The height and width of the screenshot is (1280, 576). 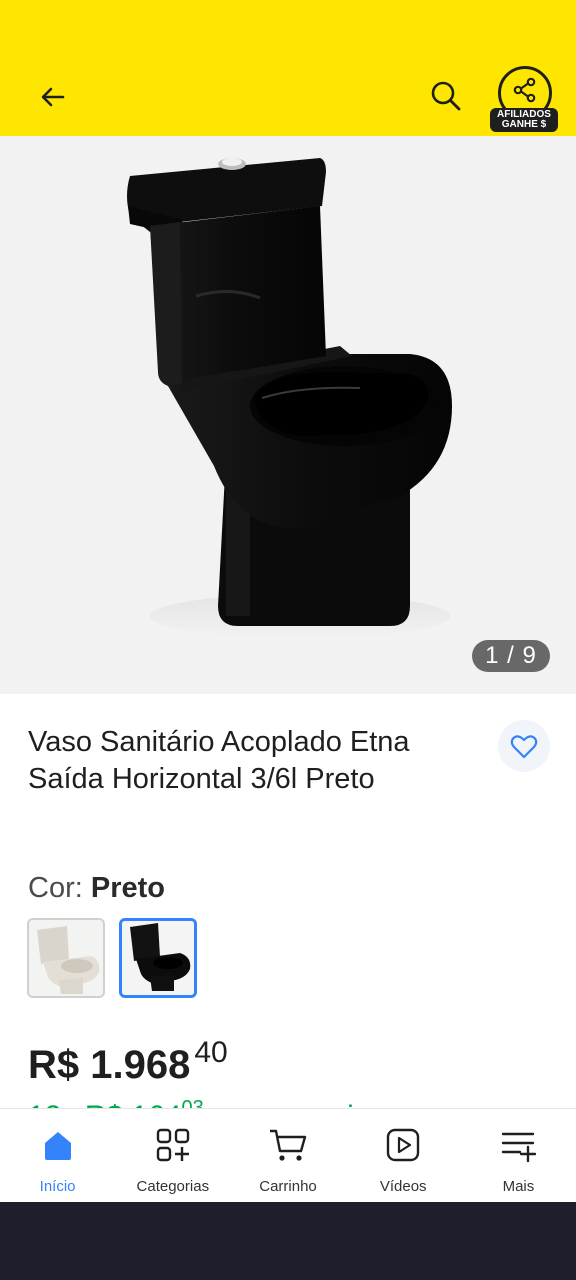 I want to click on top-app-bar: AFILIADOS GANHE $, so click(x=288, y=68).